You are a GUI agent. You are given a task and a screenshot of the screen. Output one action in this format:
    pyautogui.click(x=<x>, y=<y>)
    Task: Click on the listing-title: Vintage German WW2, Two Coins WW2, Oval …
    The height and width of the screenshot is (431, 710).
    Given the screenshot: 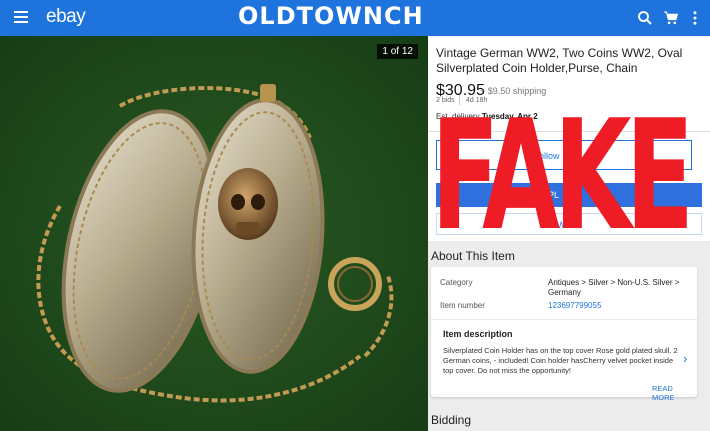 What is the action you would take?
    pyautogui.click(x=559, y=60)
    